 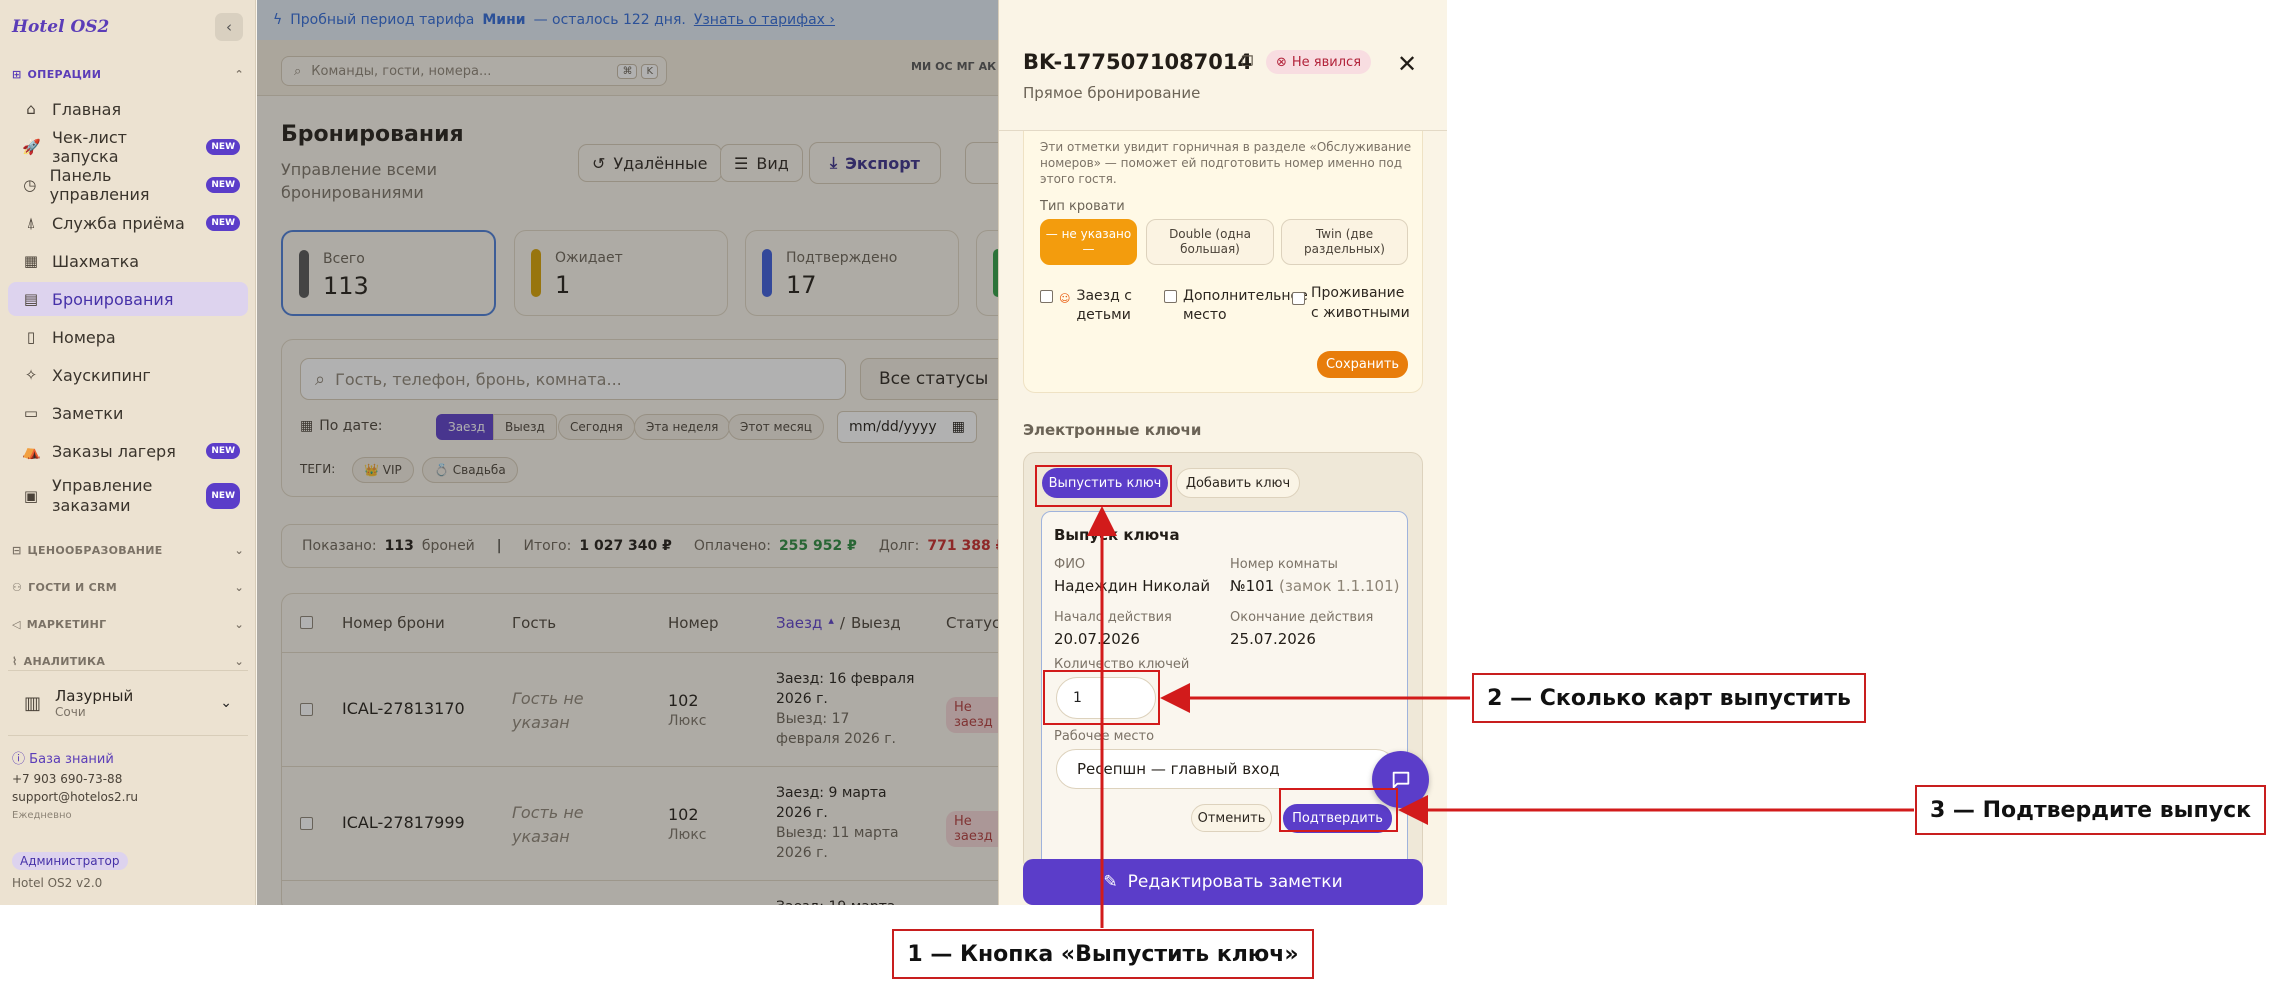 I want to click on callout-step-1: 1 — Кнопка «Выпустить ключ», so click(x=1103, y=954).